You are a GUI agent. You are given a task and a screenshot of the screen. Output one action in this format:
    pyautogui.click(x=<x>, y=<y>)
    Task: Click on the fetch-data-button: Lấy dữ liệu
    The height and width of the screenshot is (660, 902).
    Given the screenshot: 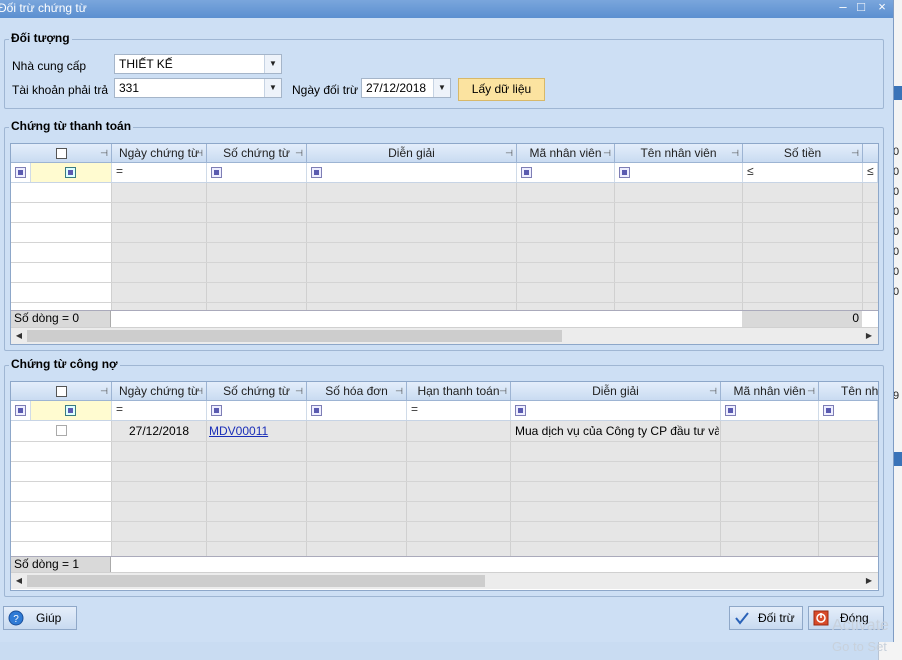 What is the action you would take?
    pyautogui.click(x=501, y=89)
    